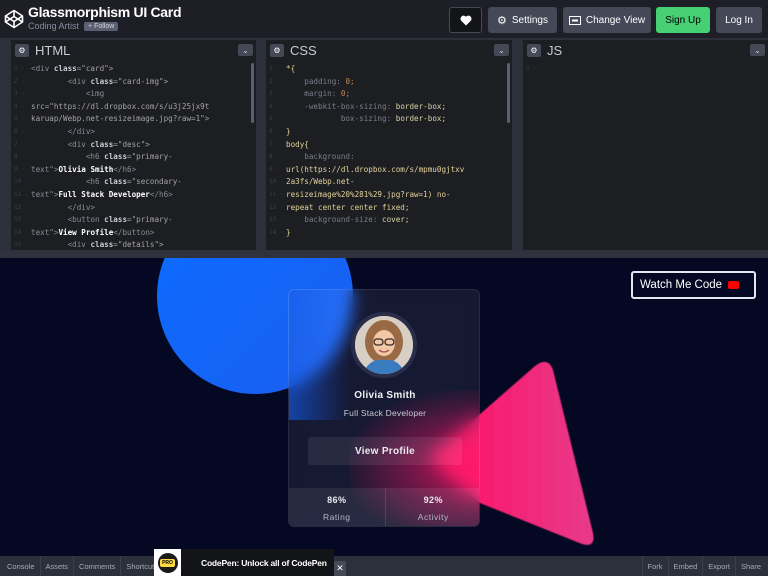  Describe the element at coordinates (739, 20) in the screenshot. I see `log-in-button: Log In` at that location.